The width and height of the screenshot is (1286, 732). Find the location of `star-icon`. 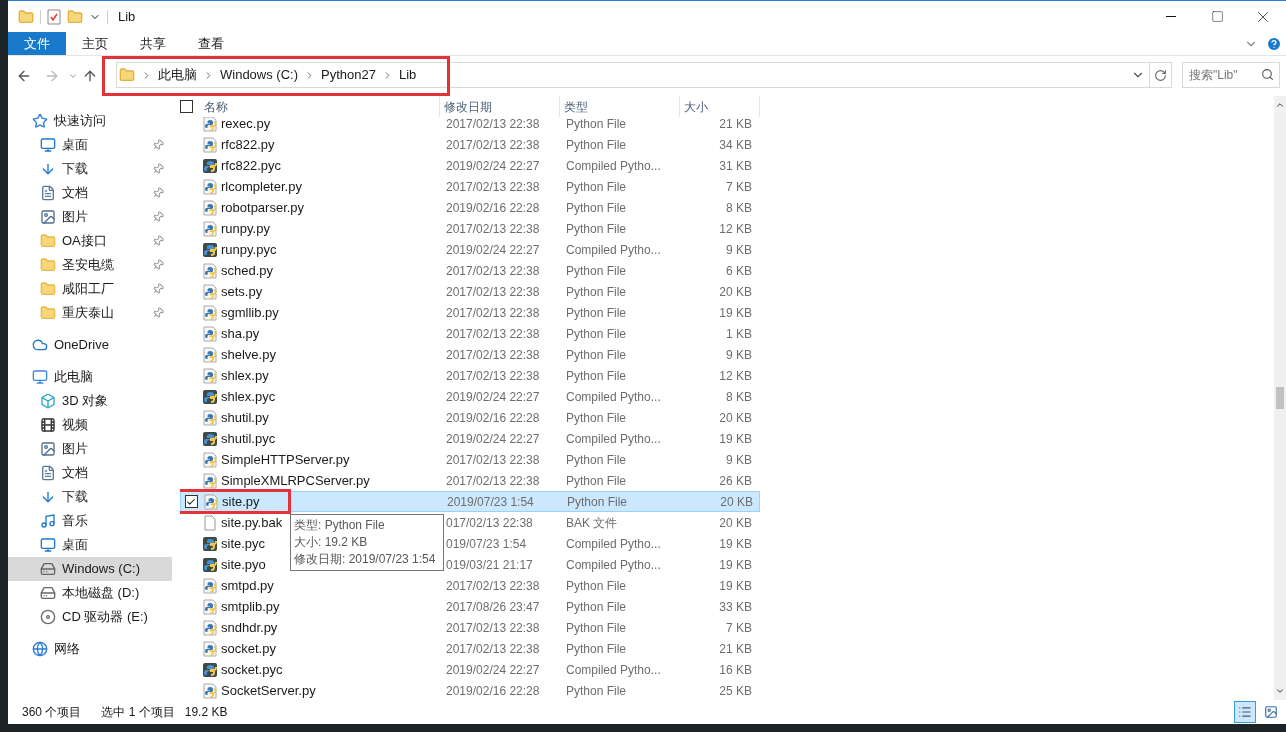

star-icon is located at coordinates (40, 121).